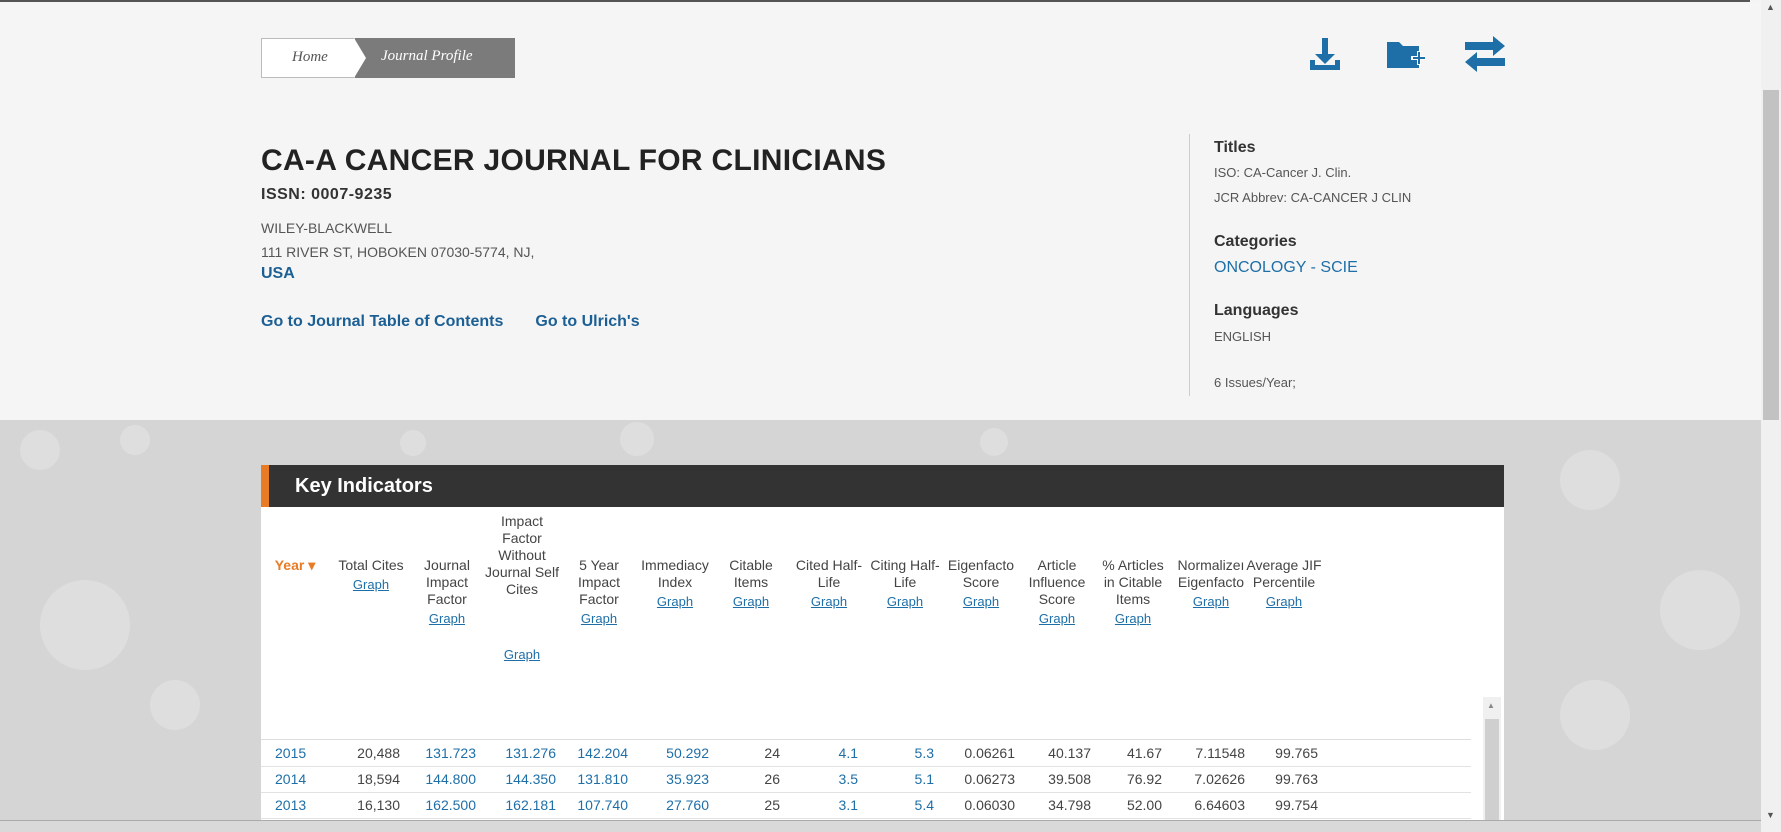 The image size is (1781, 832). I want to click on download-icon, so click(1325, 58).